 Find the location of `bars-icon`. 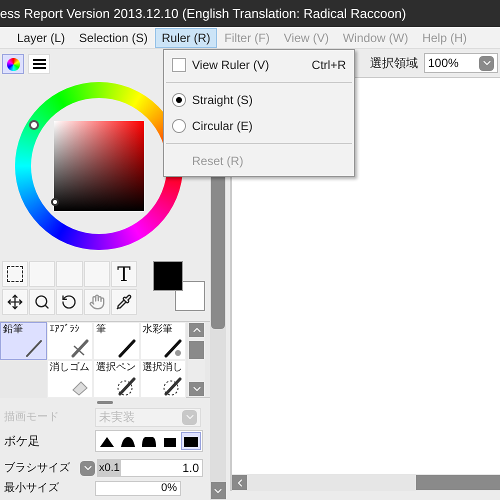

bars-icon is located at coordinates (39, 64).